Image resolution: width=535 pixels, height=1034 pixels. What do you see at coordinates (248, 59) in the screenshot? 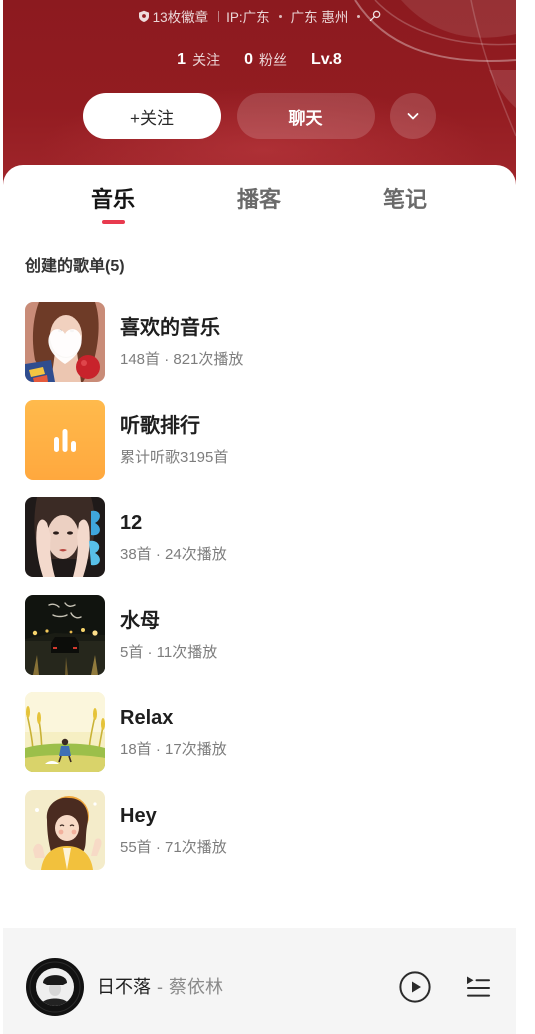
I see `followers-count: 0` at bounding box center [248, 59].